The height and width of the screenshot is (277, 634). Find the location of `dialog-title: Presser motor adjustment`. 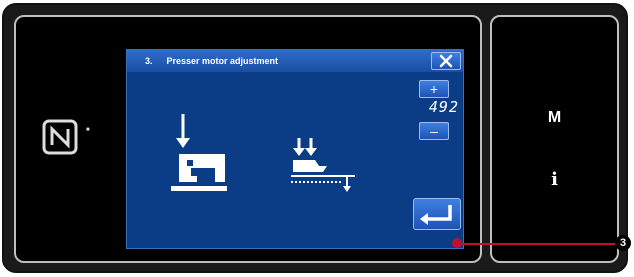

dialog-title: Presser motor adjustment is located at coordinates (222, 61).